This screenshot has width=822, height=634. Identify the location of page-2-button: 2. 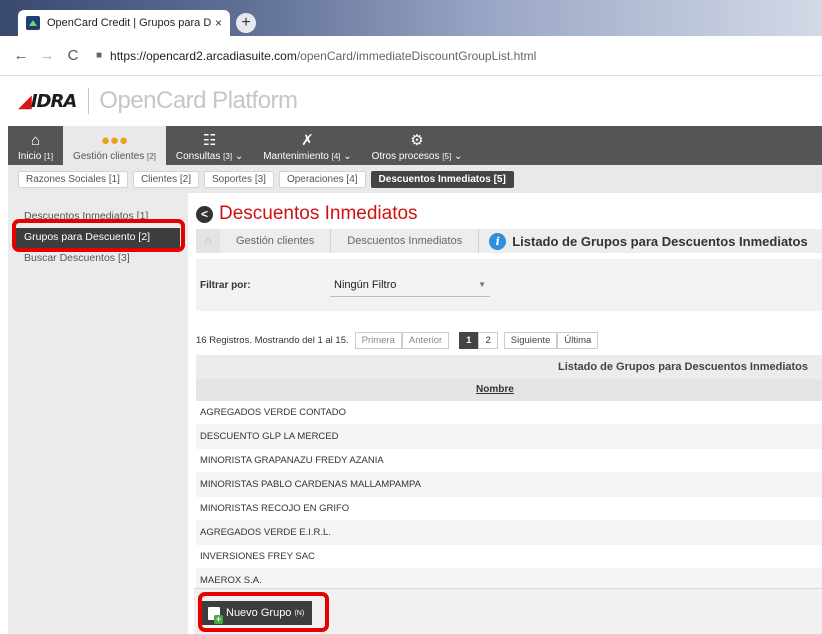
(488, 340).